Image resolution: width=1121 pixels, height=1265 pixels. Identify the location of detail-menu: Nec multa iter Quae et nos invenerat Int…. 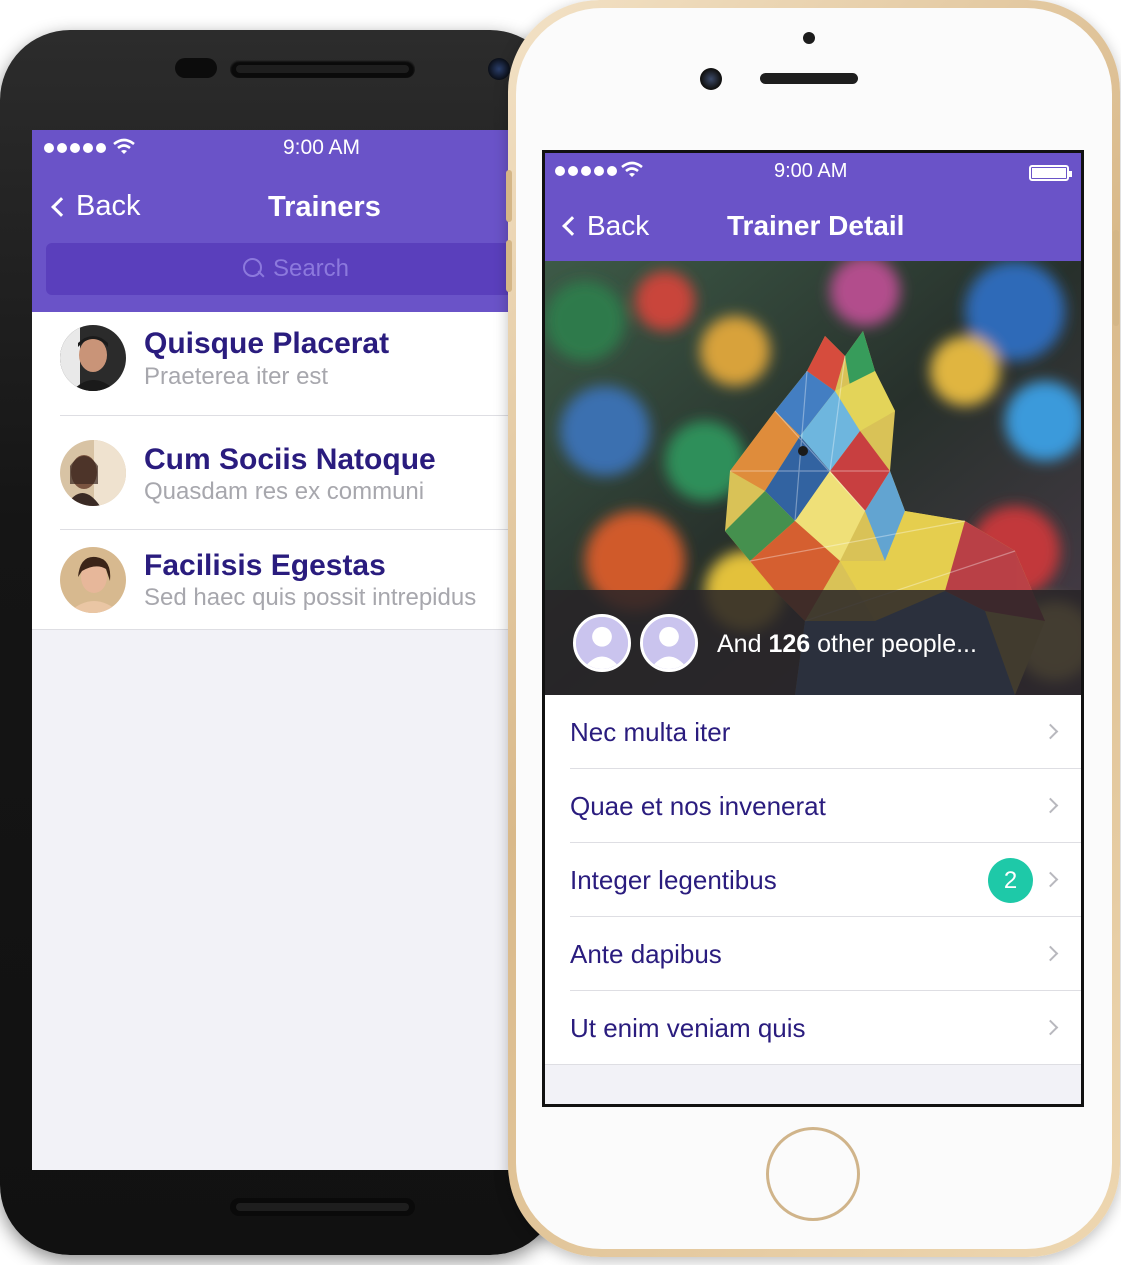
(813, 880).